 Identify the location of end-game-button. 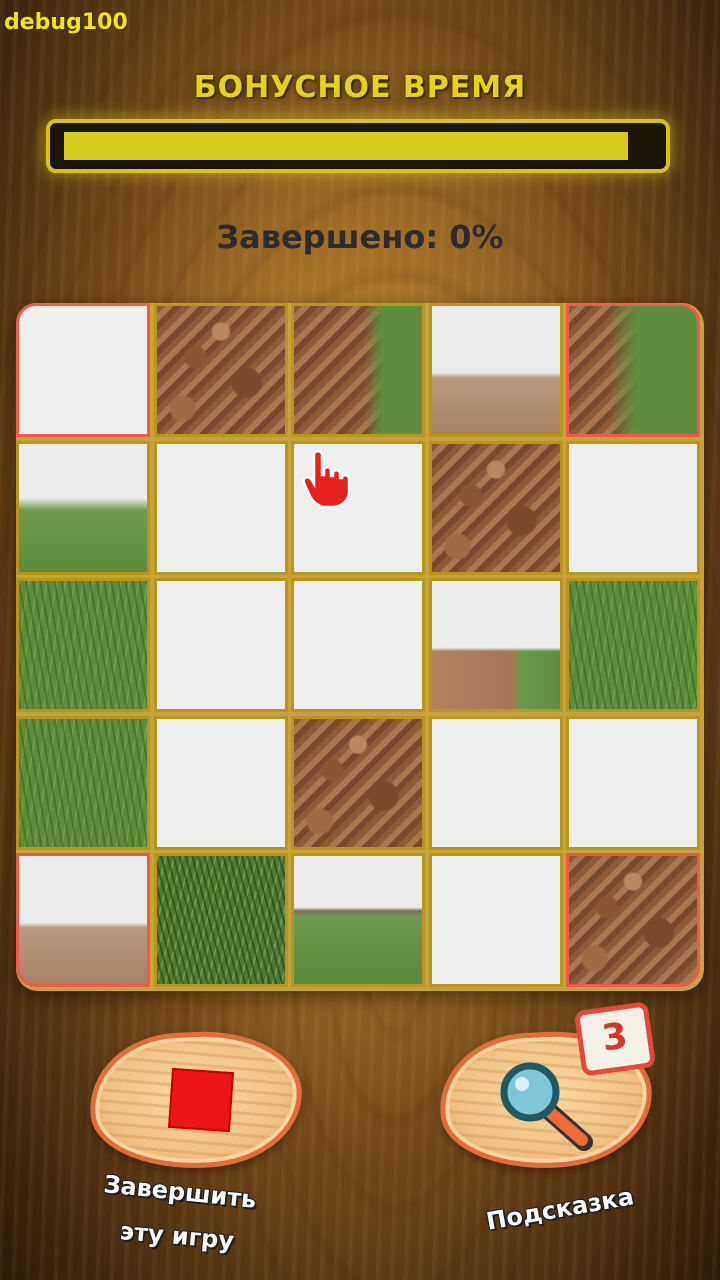
(196, 1100).